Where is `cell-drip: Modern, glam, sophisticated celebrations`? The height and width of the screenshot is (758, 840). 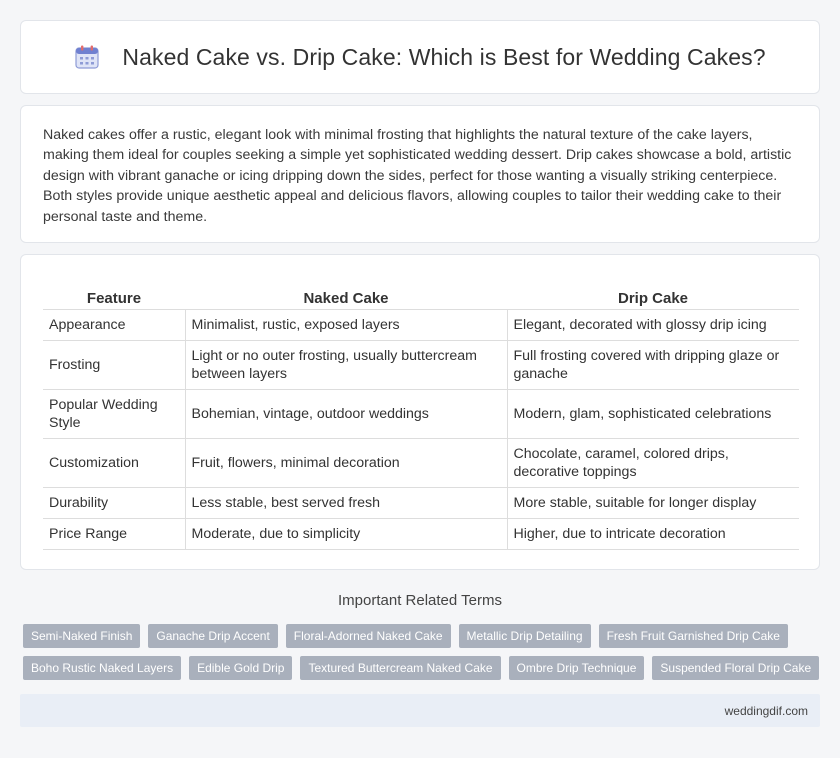
cell-drip: Modern, glam, sophisticated celebrations is located at coordinates (653, 414).